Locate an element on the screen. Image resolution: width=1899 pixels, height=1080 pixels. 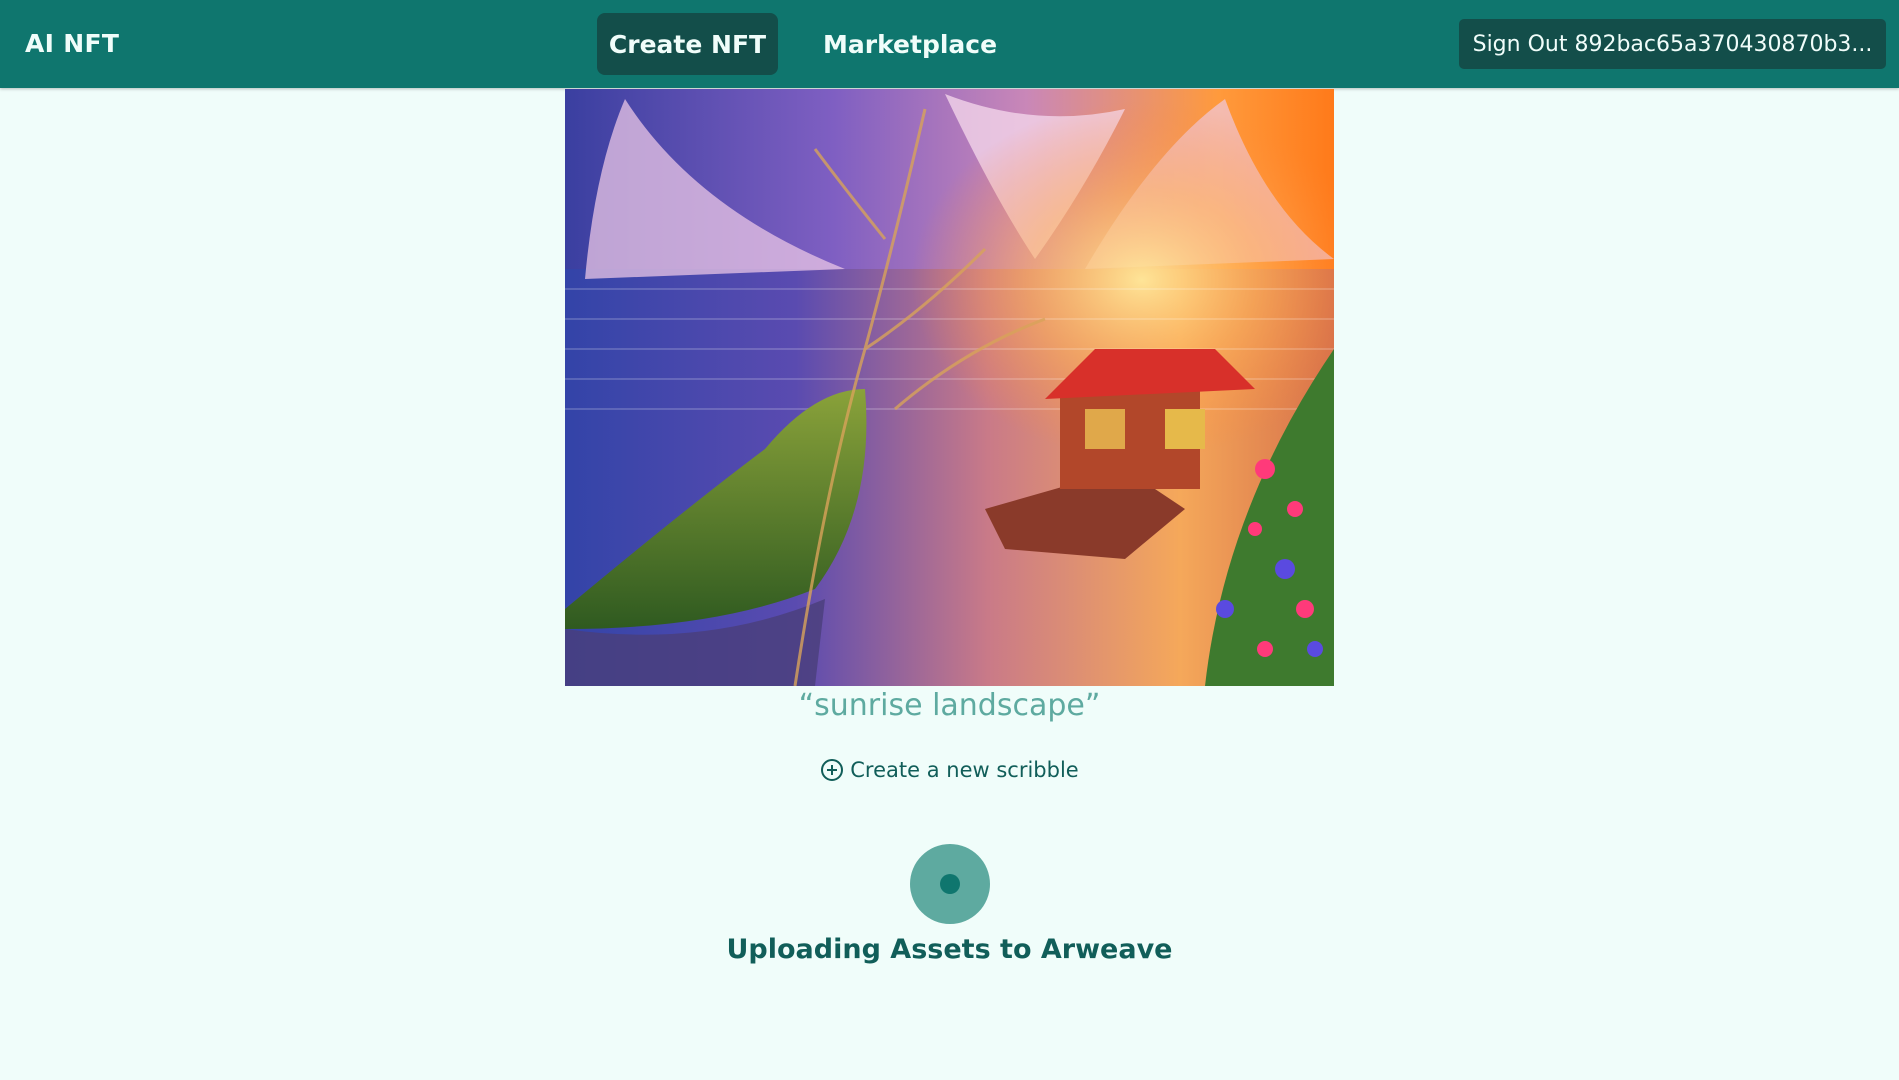
tab-marketplace: Marketplace is located at coordinates (910, 44).